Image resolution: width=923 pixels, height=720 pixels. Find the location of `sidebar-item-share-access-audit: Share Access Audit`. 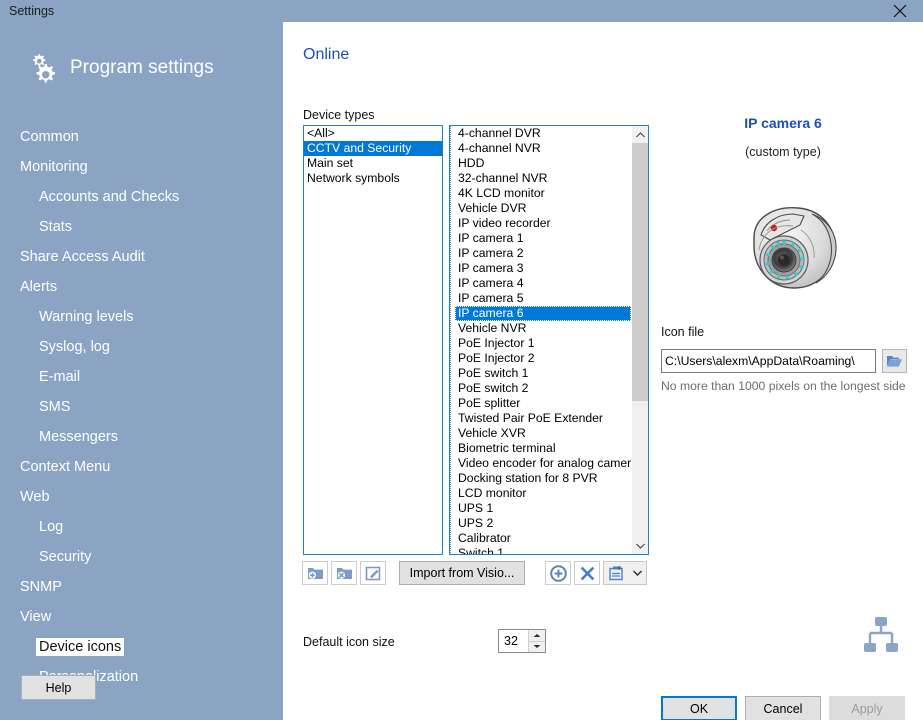

sidebar-item-share-access-audit: Share Access Audit is located at coordinates (141, 257).